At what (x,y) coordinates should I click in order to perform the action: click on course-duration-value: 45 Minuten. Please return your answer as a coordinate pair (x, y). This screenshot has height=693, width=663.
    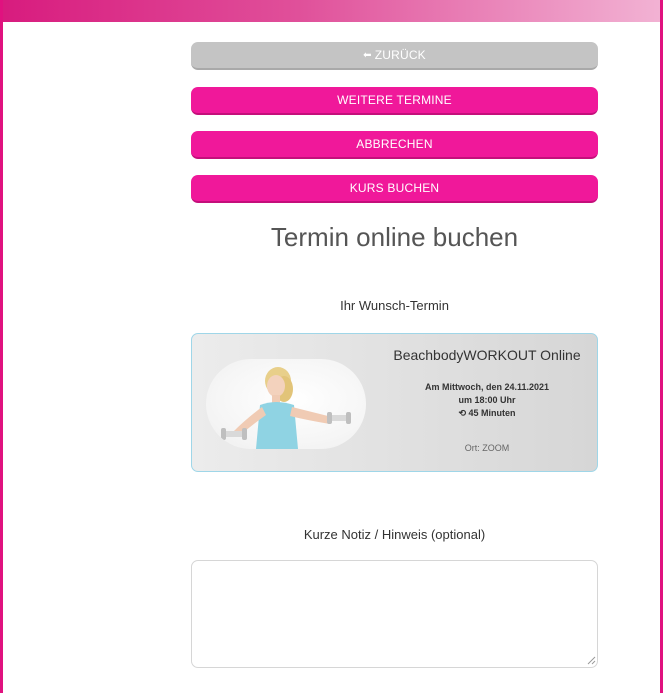
    Looking at the image, I should click on (492, 413).